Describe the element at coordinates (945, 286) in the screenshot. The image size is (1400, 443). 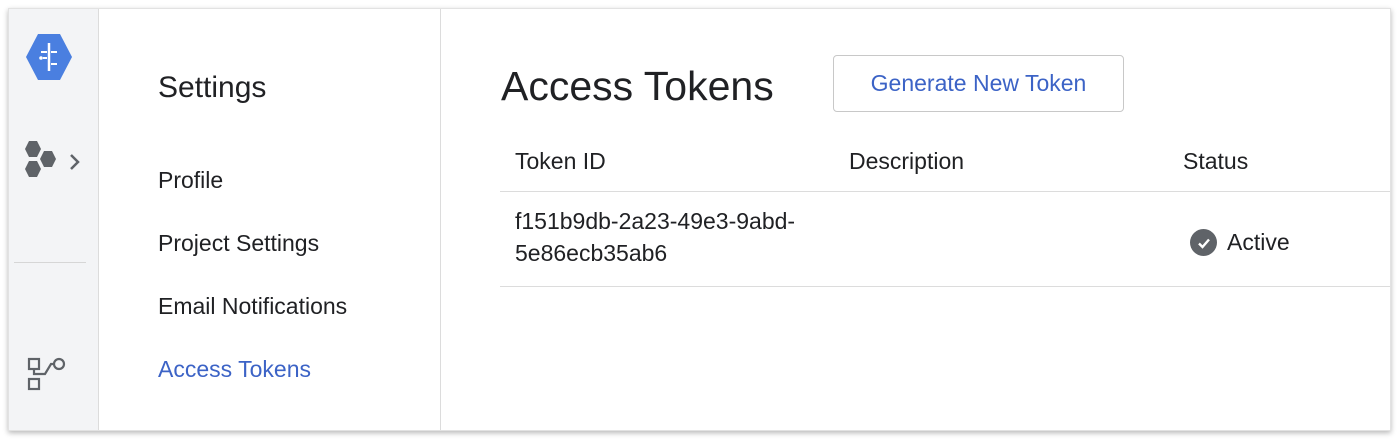
I see `row-divider` at that location.